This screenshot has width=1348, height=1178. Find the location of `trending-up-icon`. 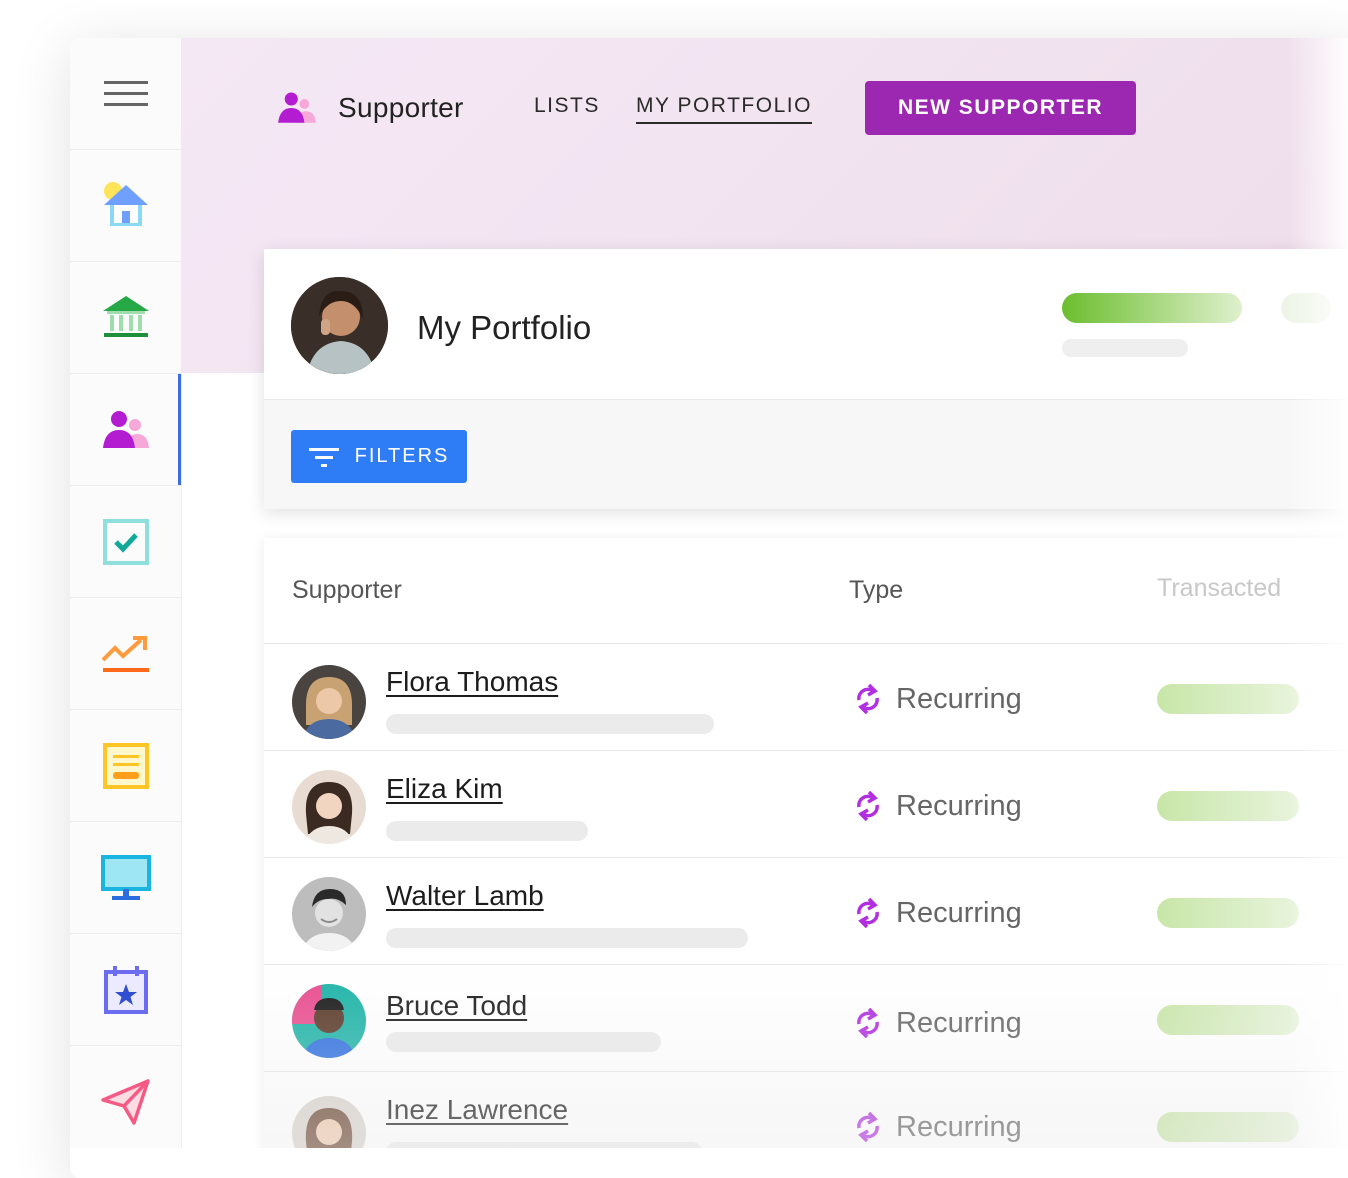

trending-up-icon is located at coordinates (125, 653).